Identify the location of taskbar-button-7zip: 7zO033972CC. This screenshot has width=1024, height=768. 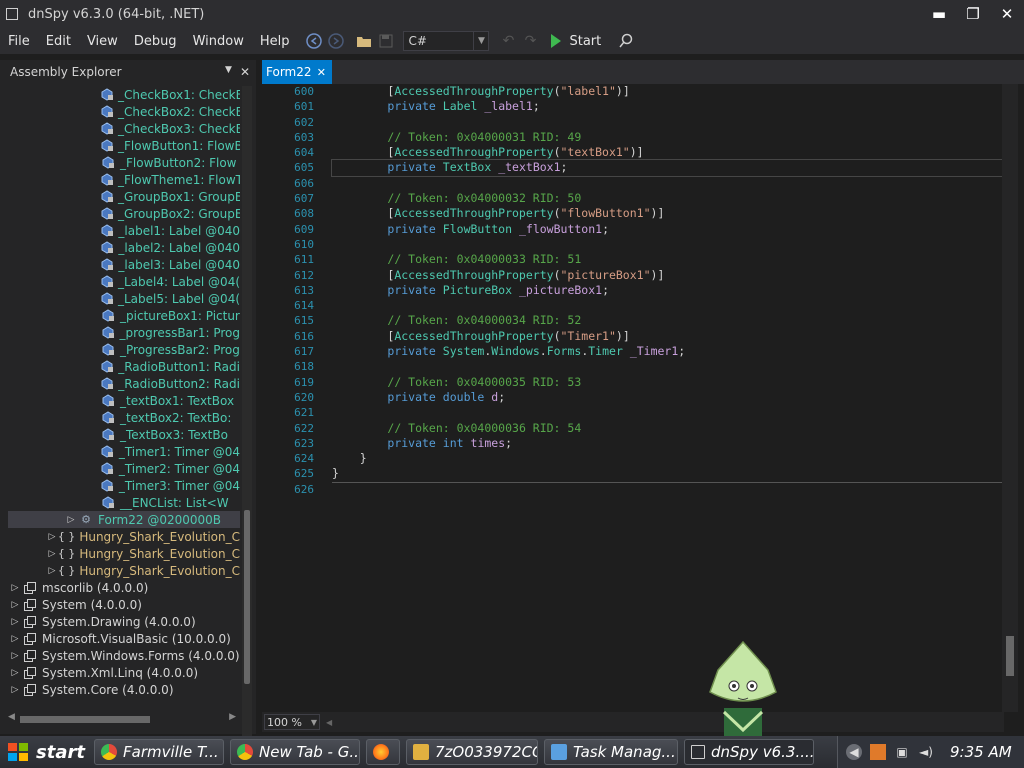
(472, 752).